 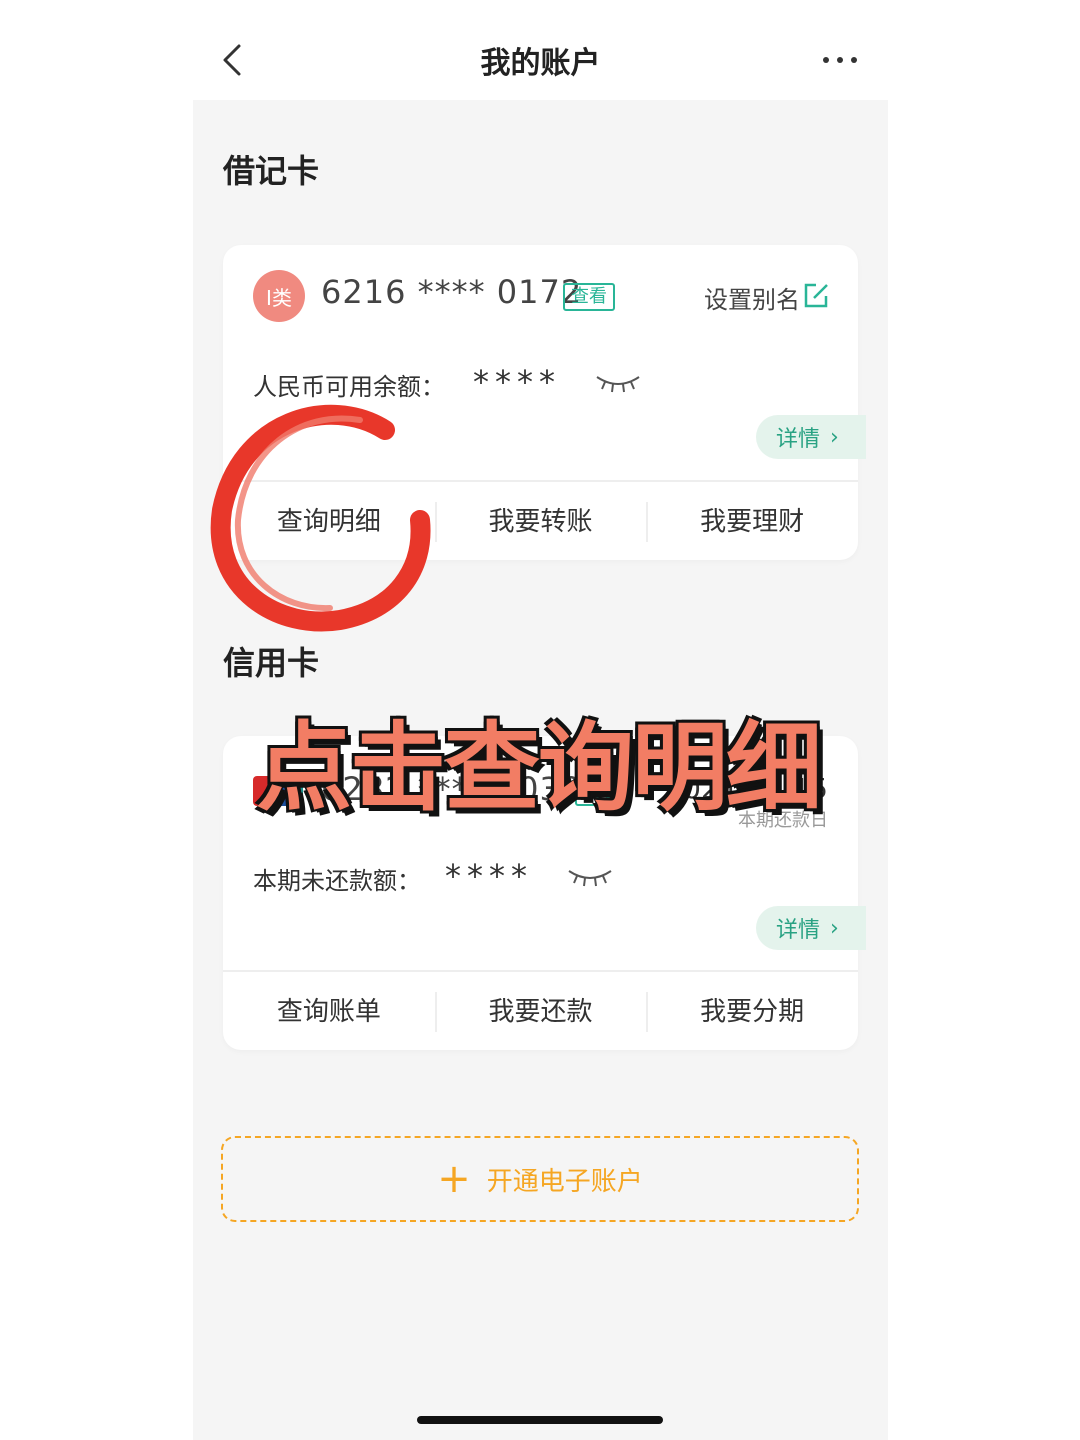 What do you see at coordinates (564, 1181) in the screenshot?
I see `open-e-account-label: 开通电子账户` at bounding box center [564, 1181].